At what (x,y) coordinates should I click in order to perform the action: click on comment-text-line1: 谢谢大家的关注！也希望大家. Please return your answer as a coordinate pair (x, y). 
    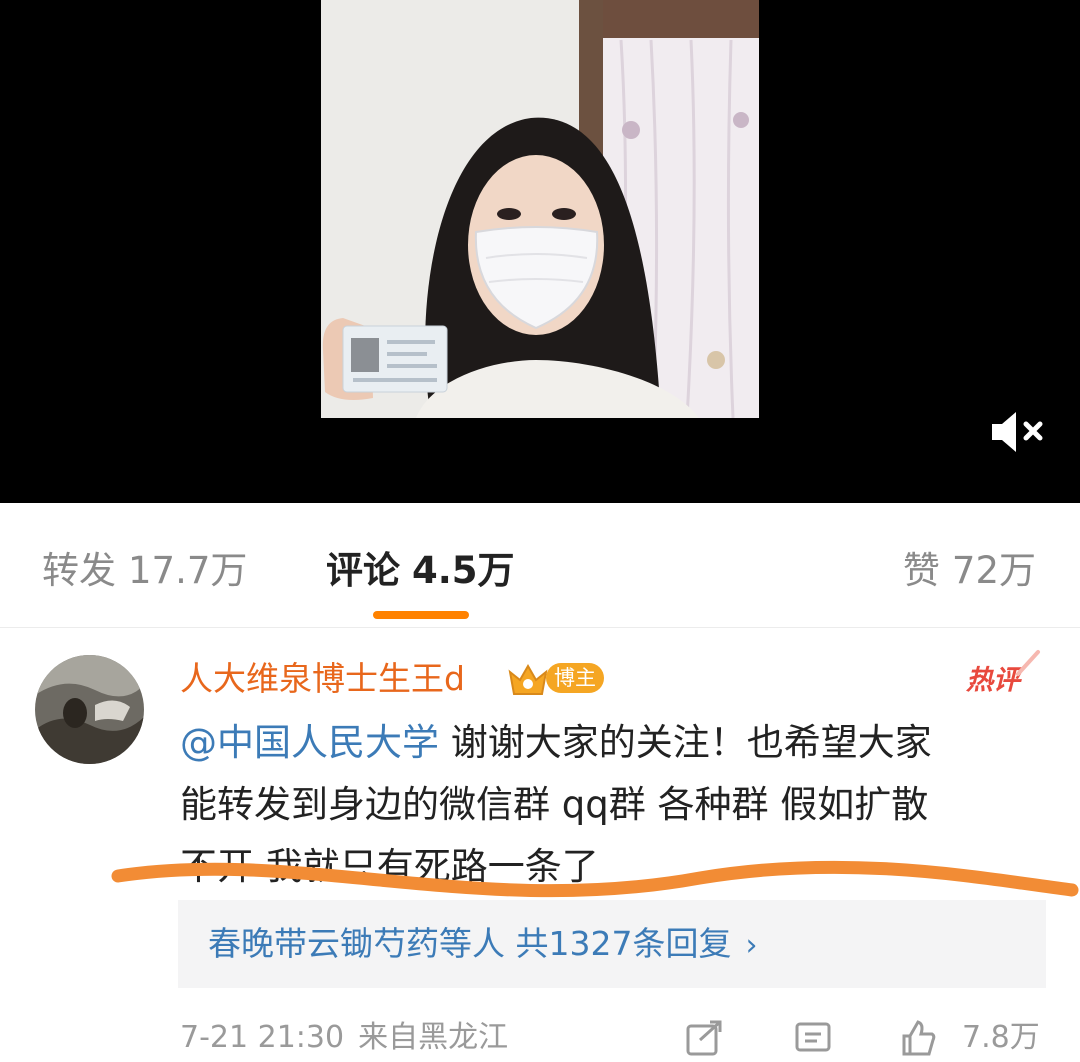
    Looking at the image, I should click on (685, 742).